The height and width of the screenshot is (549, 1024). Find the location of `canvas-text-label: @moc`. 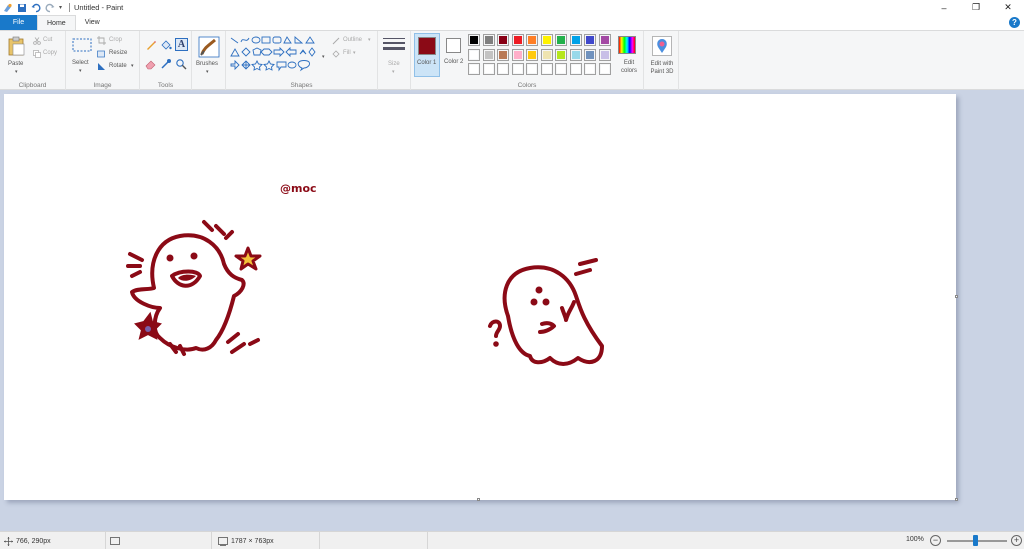

canvas-text-label: @moc is located at coordinates (298, 188).